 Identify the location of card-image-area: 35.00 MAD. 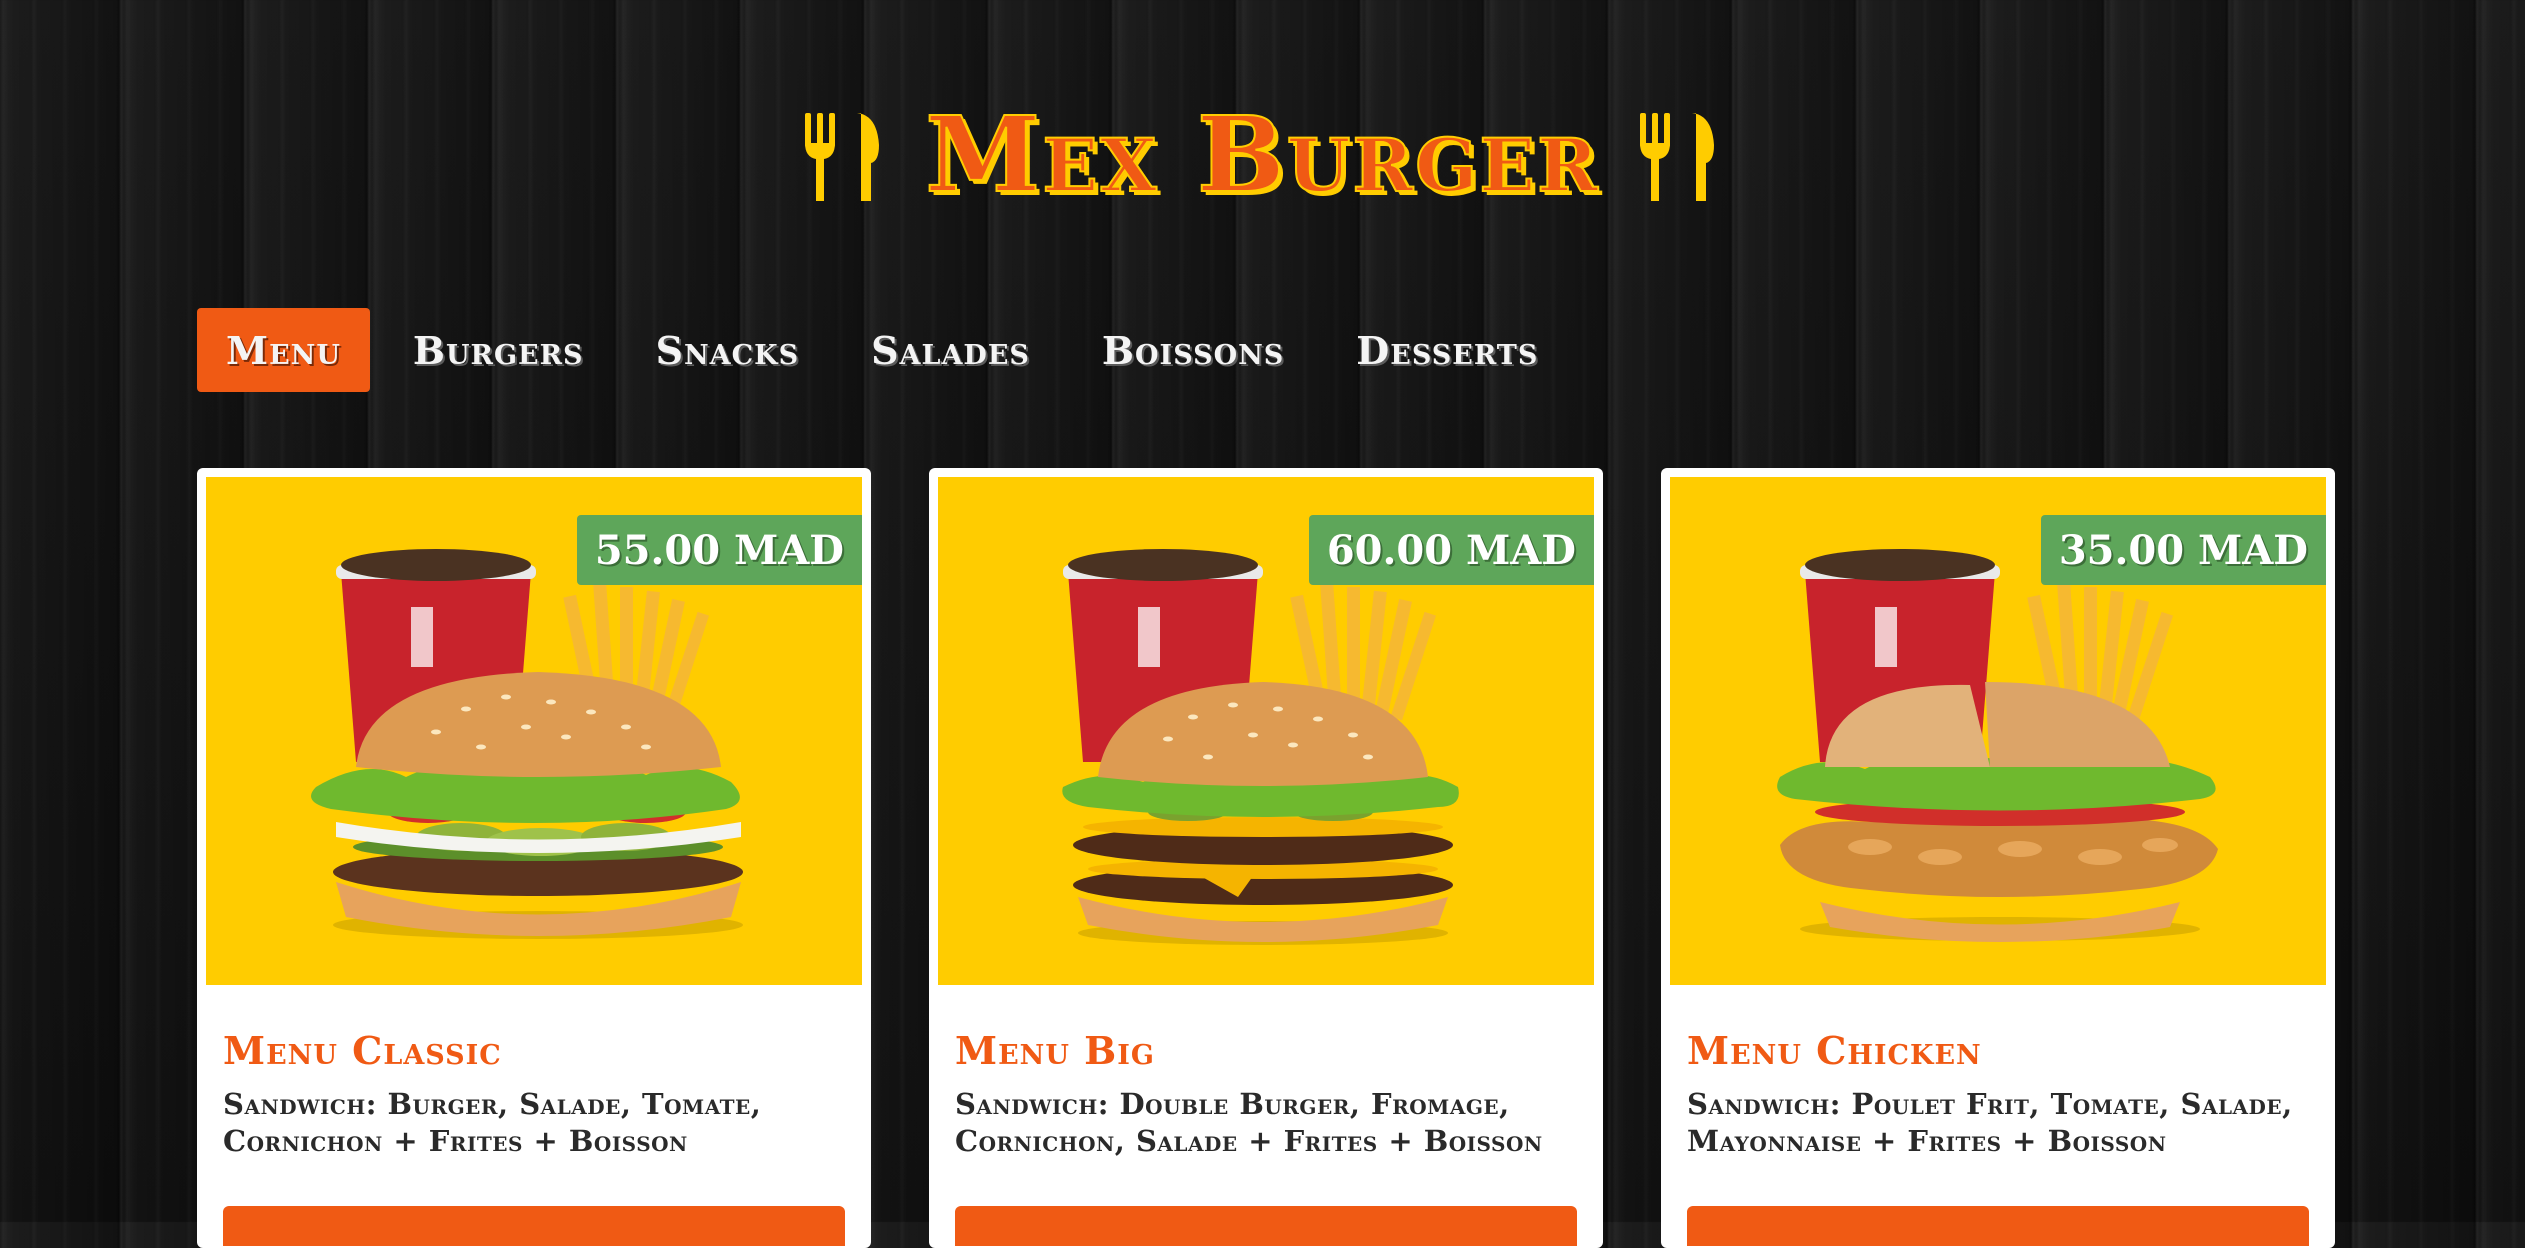
(1998, 731).